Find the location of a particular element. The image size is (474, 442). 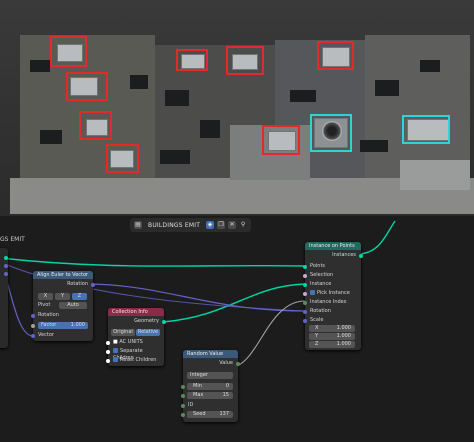

socket-rotation-in is located at coordinates (33, 316).